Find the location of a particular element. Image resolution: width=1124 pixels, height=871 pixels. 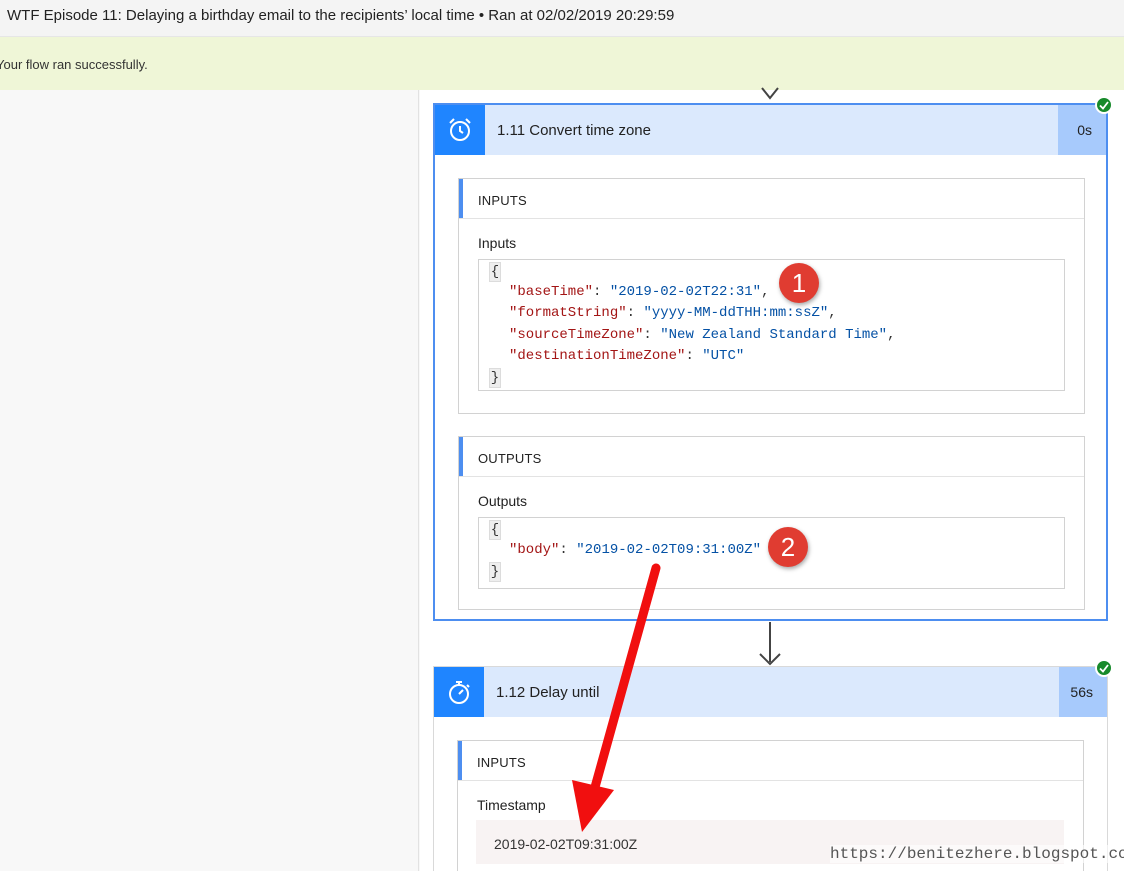

annotation-badge-2: 2 is located at coordinates (788, 547).